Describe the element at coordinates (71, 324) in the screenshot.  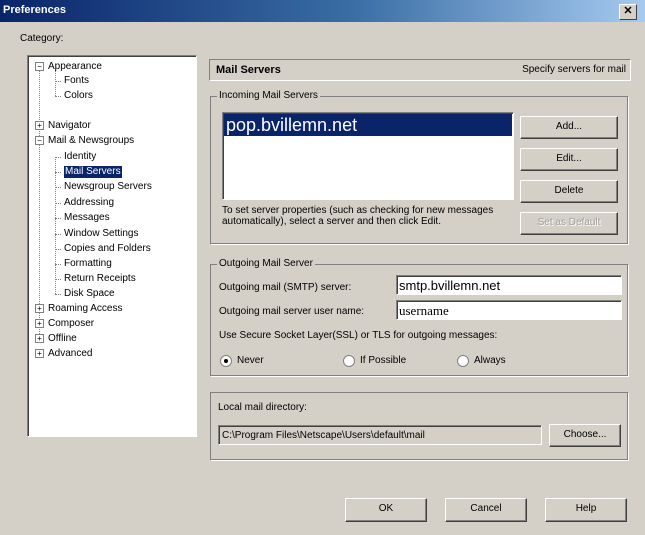
I see `tree-item-composer: Composer` at that location.